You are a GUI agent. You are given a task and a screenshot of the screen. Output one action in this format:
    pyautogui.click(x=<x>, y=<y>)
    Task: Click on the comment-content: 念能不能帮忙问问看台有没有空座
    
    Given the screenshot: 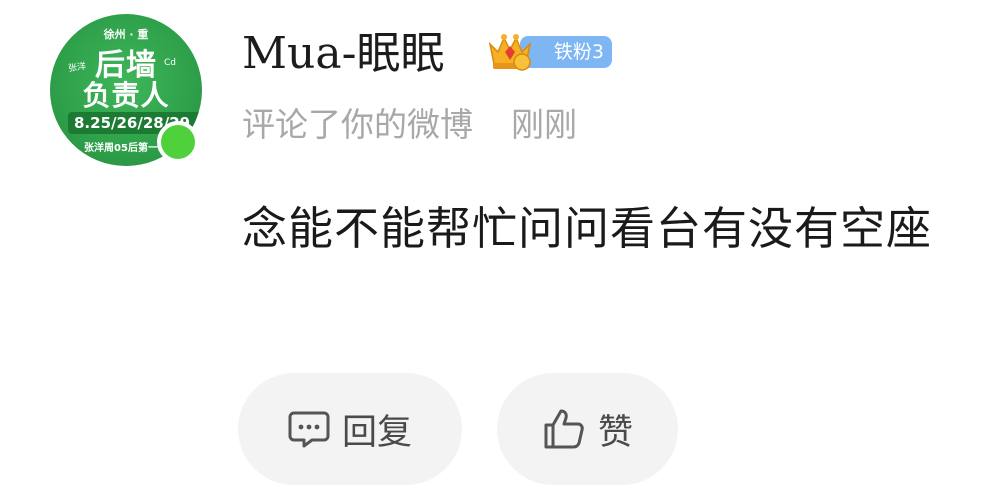 What is the action you would take?
    pyautogui.click(x=587, y=228)
    